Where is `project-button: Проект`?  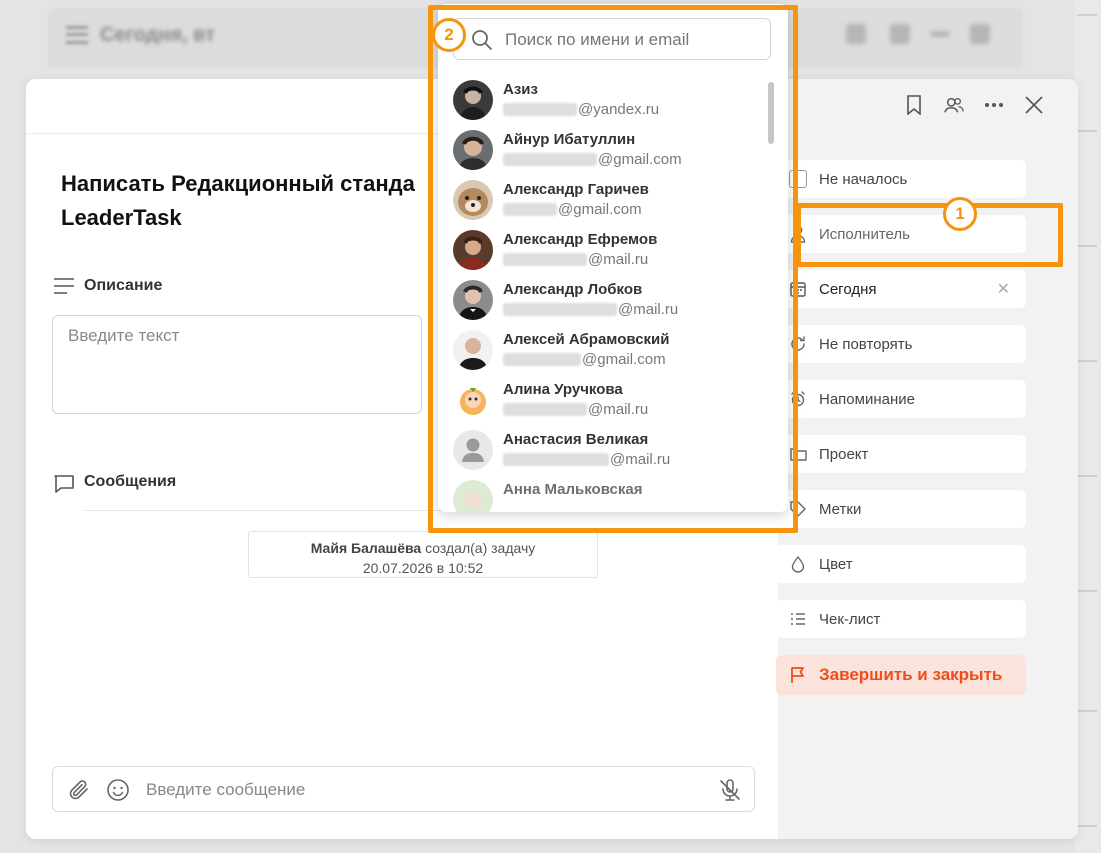
project-button: Проект is located at coordinates (901, 454).